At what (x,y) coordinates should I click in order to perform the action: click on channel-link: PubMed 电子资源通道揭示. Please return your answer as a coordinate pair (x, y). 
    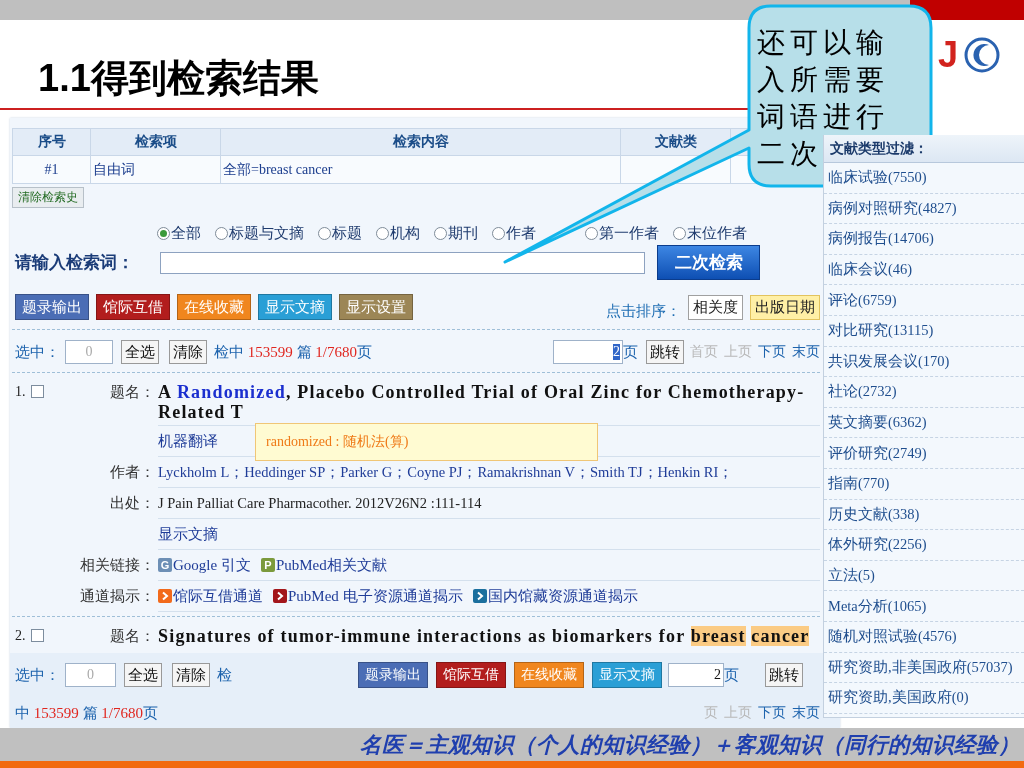
    Looking at the image, I should click on (368, 596).